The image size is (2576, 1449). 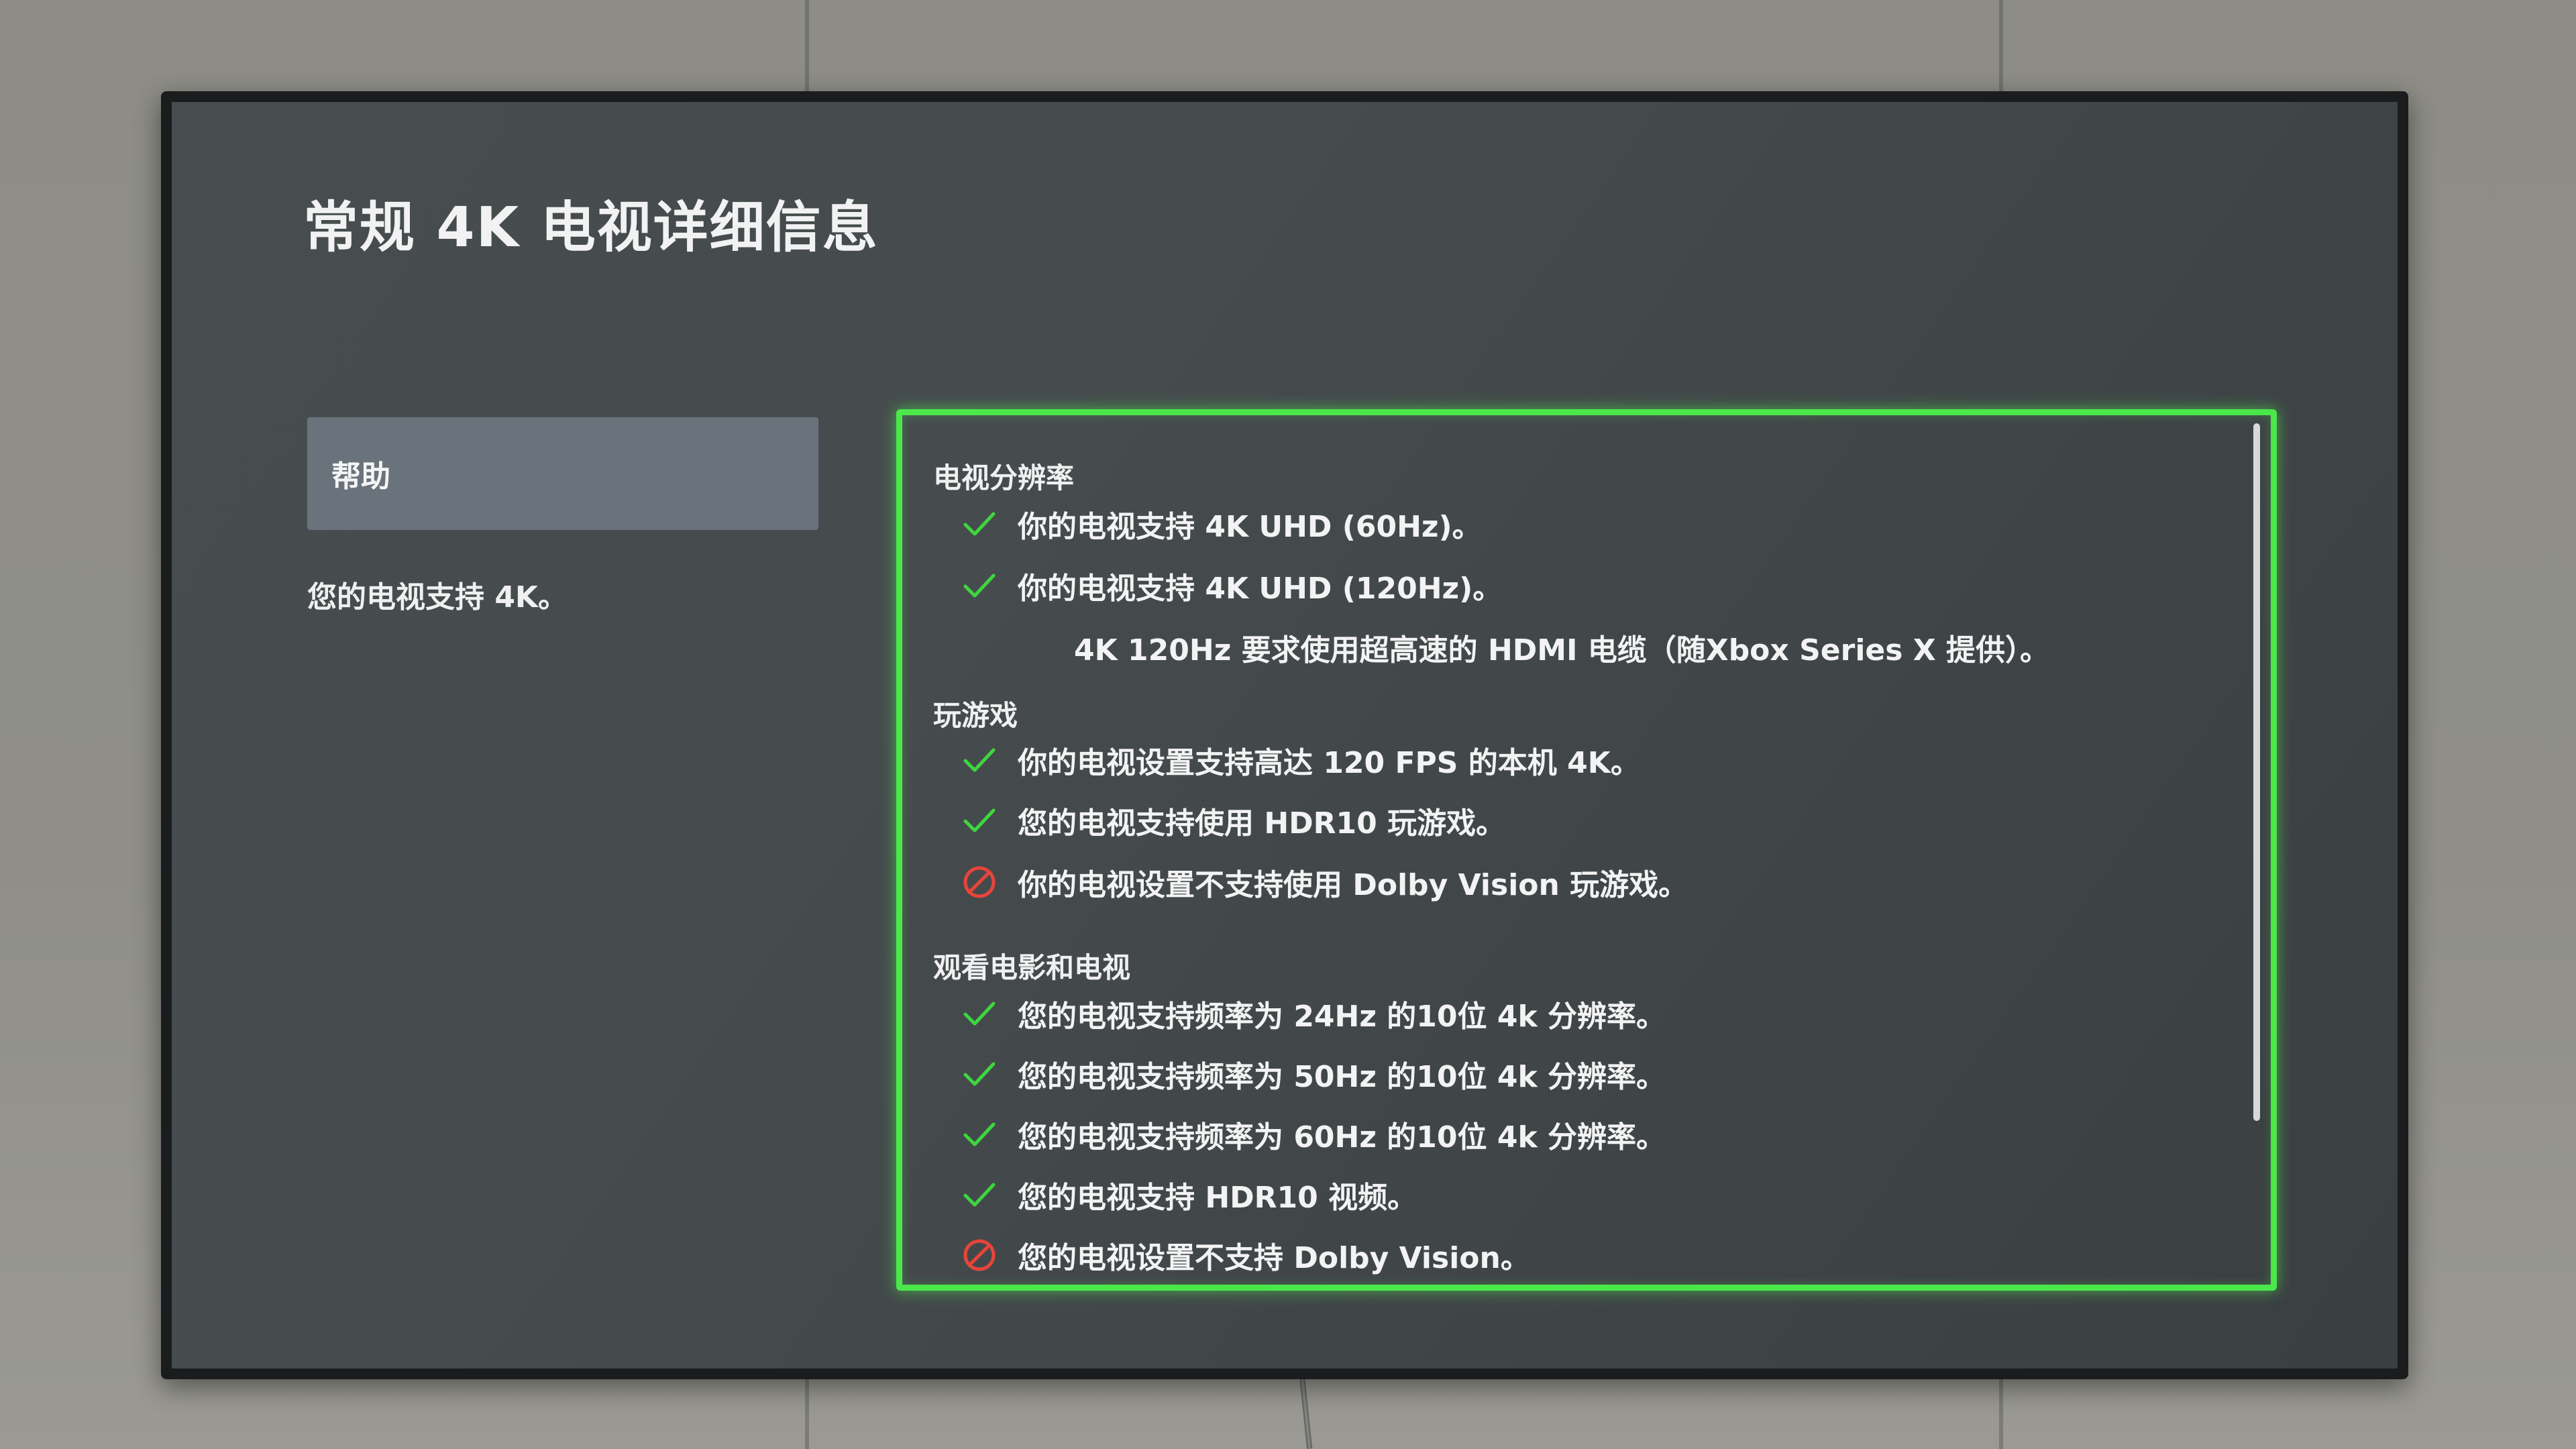 What do you see at coordinates (1032, 967) in the screenshot?
I see `section-heading-movies-tv: 观看电影和电视` at bounding box center [1032, 967].